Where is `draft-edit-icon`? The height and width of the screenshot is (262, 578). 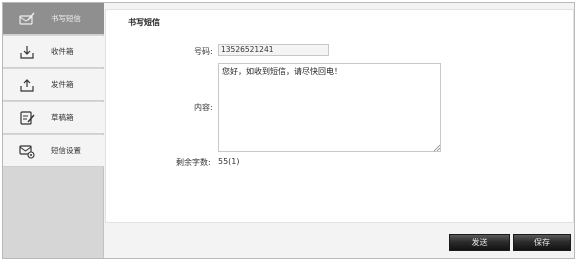
draft-edit-icon is located at coordinates (27, 118).